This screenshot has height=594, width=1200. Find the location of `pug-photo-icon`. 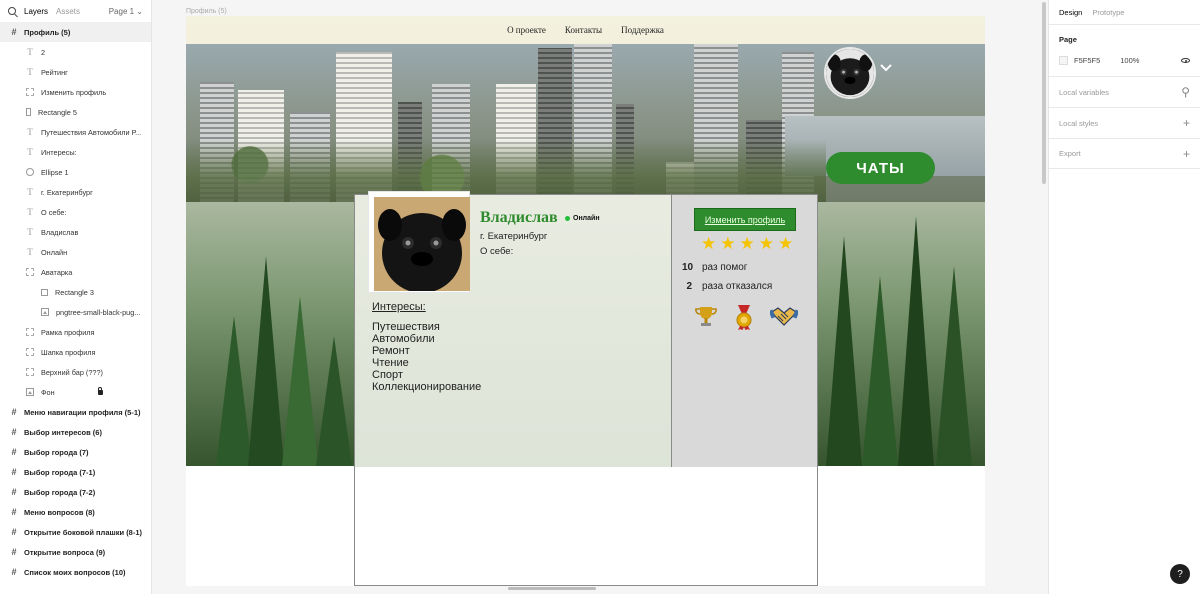

pug-photo-icon is located at coordinates (422, 244).